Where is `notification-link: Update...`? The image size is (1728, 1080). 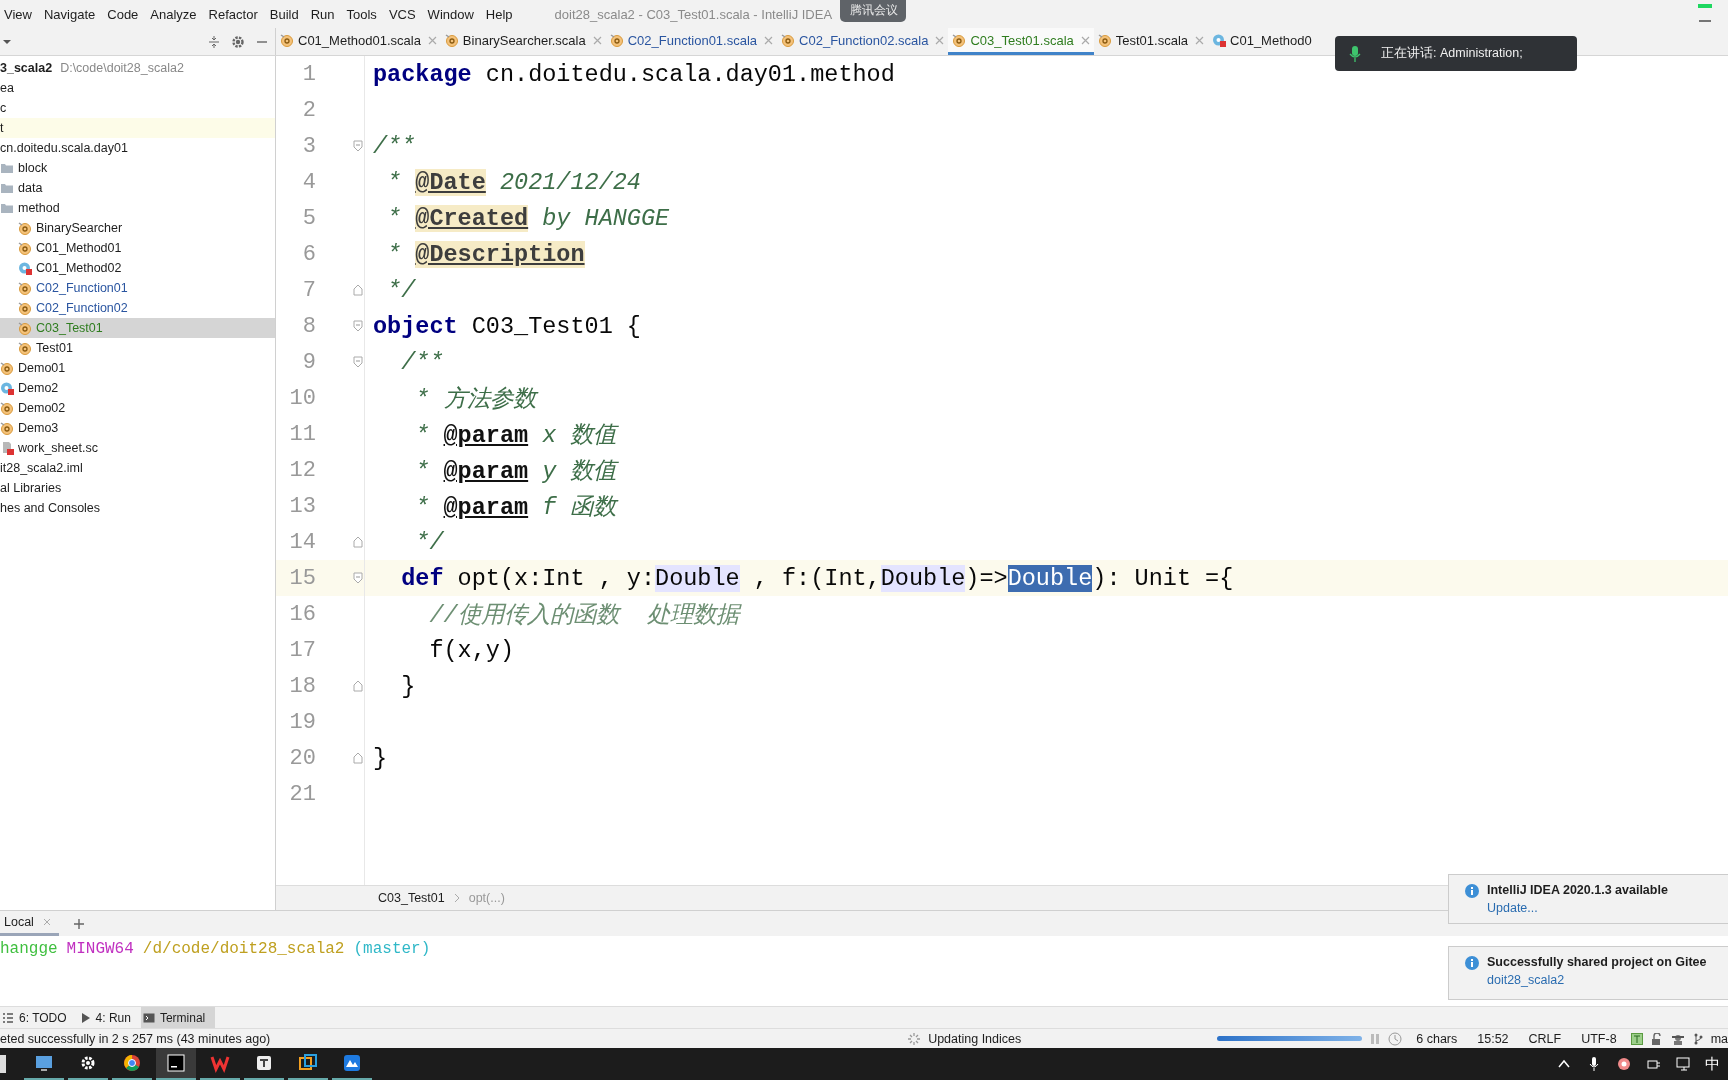
notification-link: Update... is located at coordinates (1512, 908).